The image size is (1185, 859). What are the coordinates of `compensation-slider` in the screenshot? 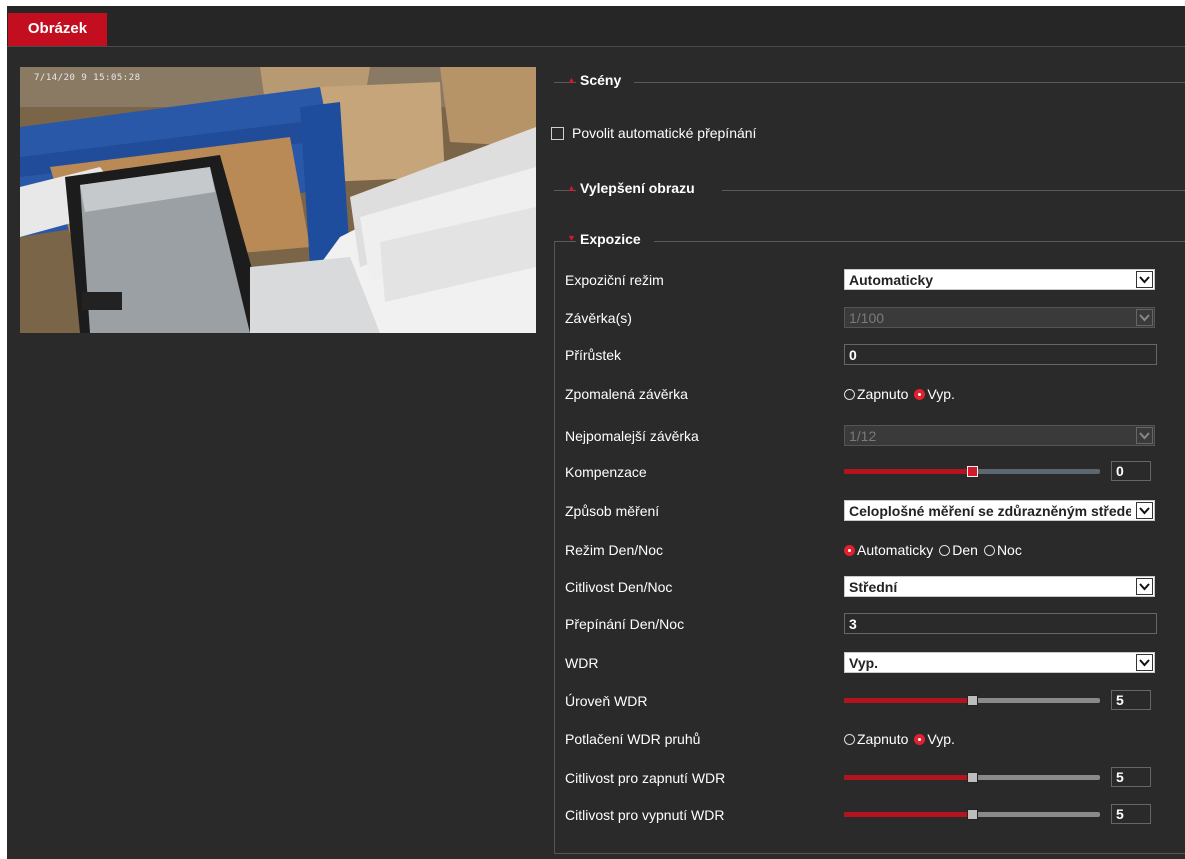 It's located at (972, 471).